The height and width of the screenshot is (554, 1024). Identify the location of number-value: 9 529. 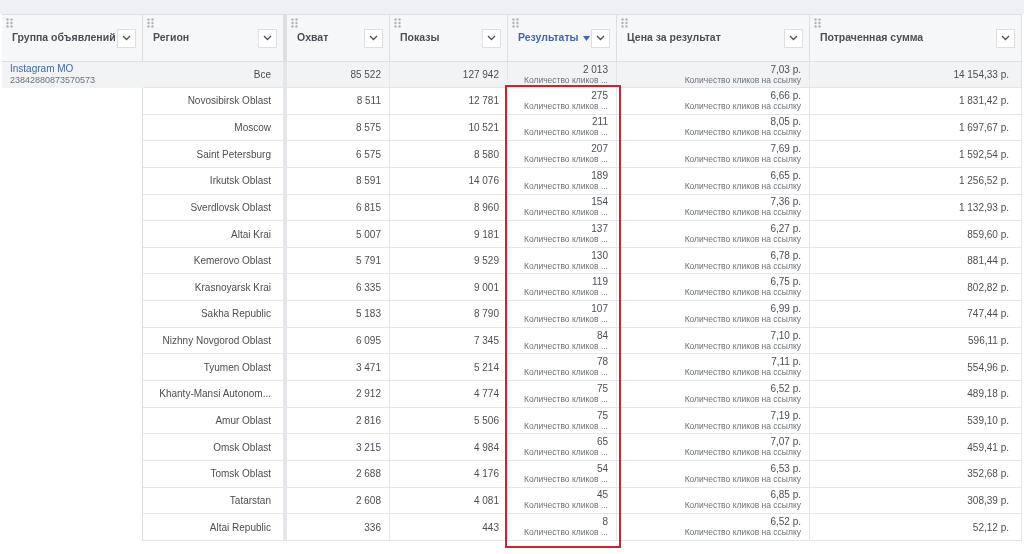
(486, 261).